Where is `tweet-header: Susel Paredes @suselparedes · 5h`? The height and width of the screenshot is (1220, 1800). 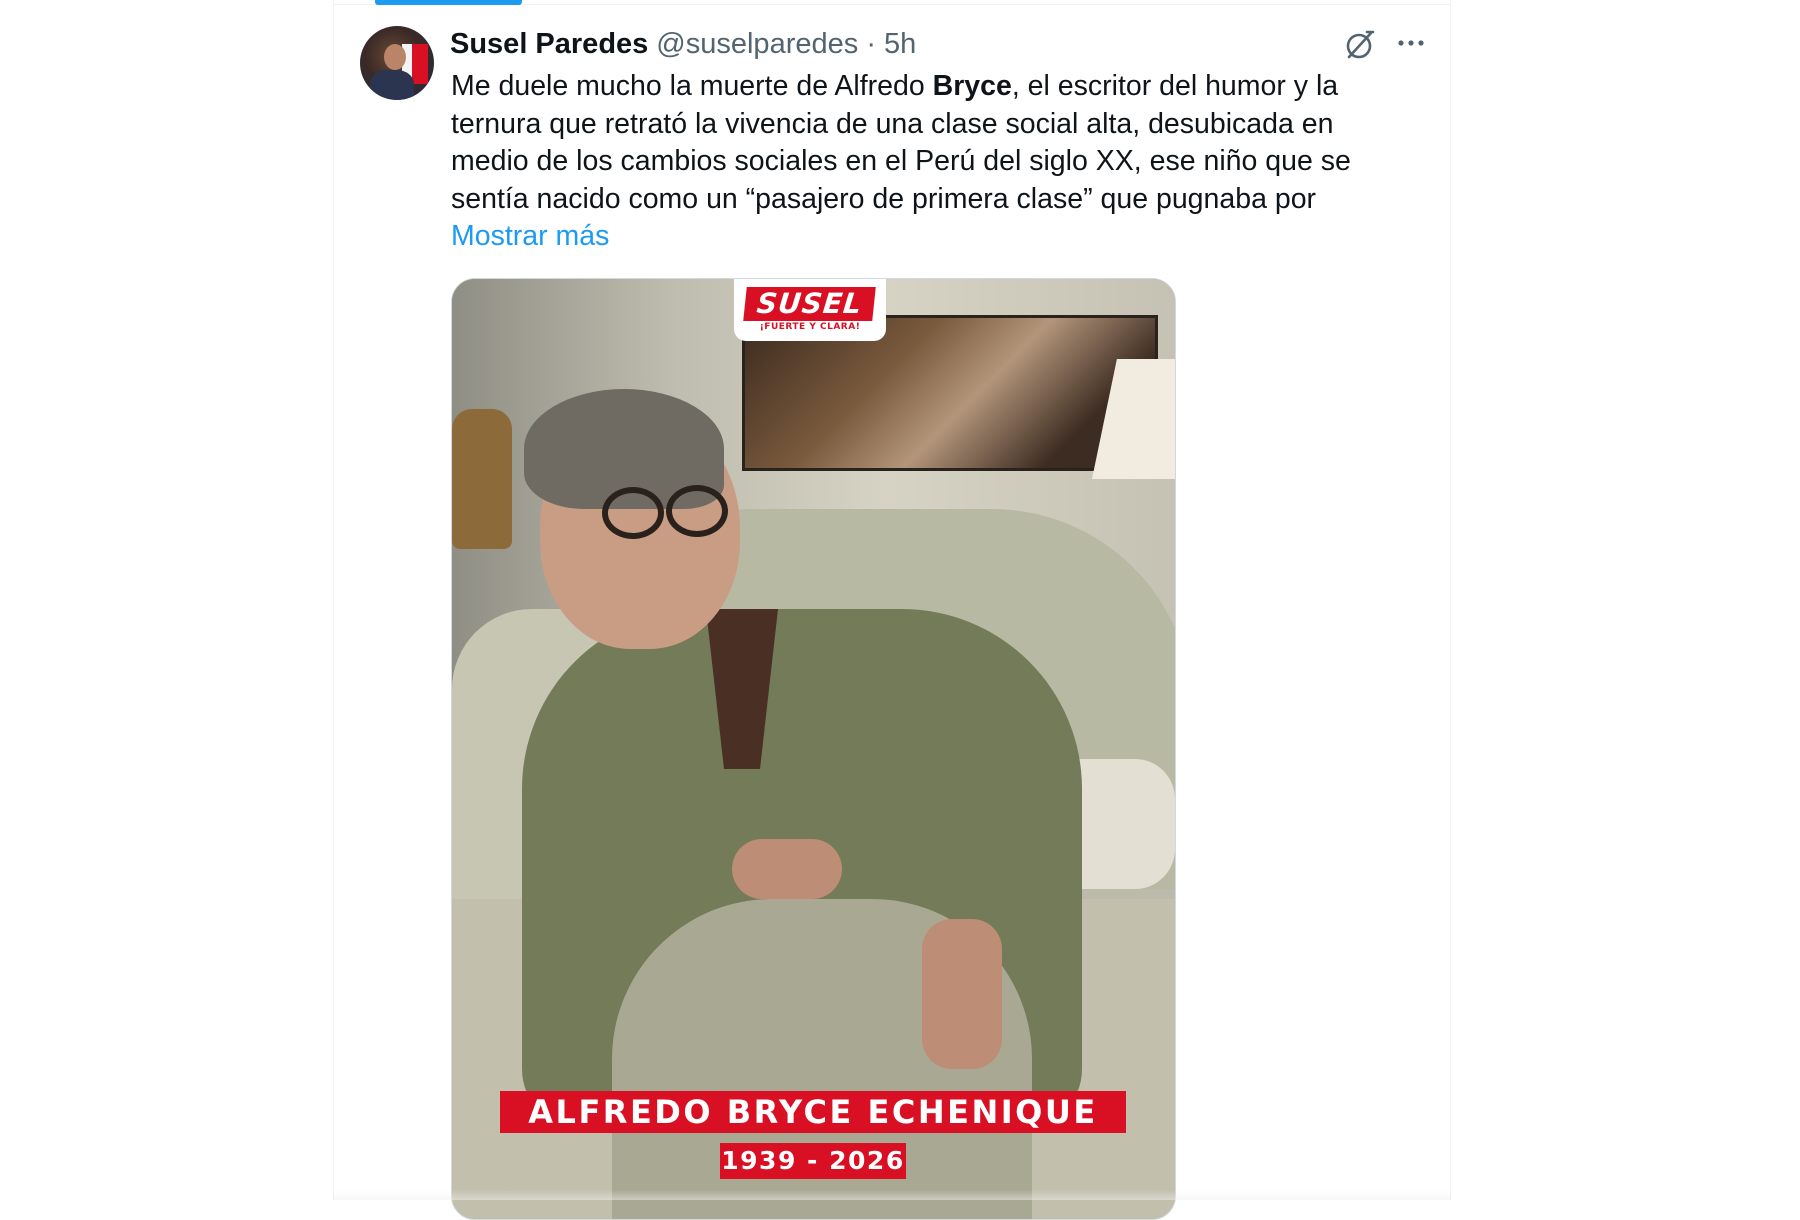 tweet-header: Susel Paredes @suselparedes · 5h is located at coordinates (683, 44).